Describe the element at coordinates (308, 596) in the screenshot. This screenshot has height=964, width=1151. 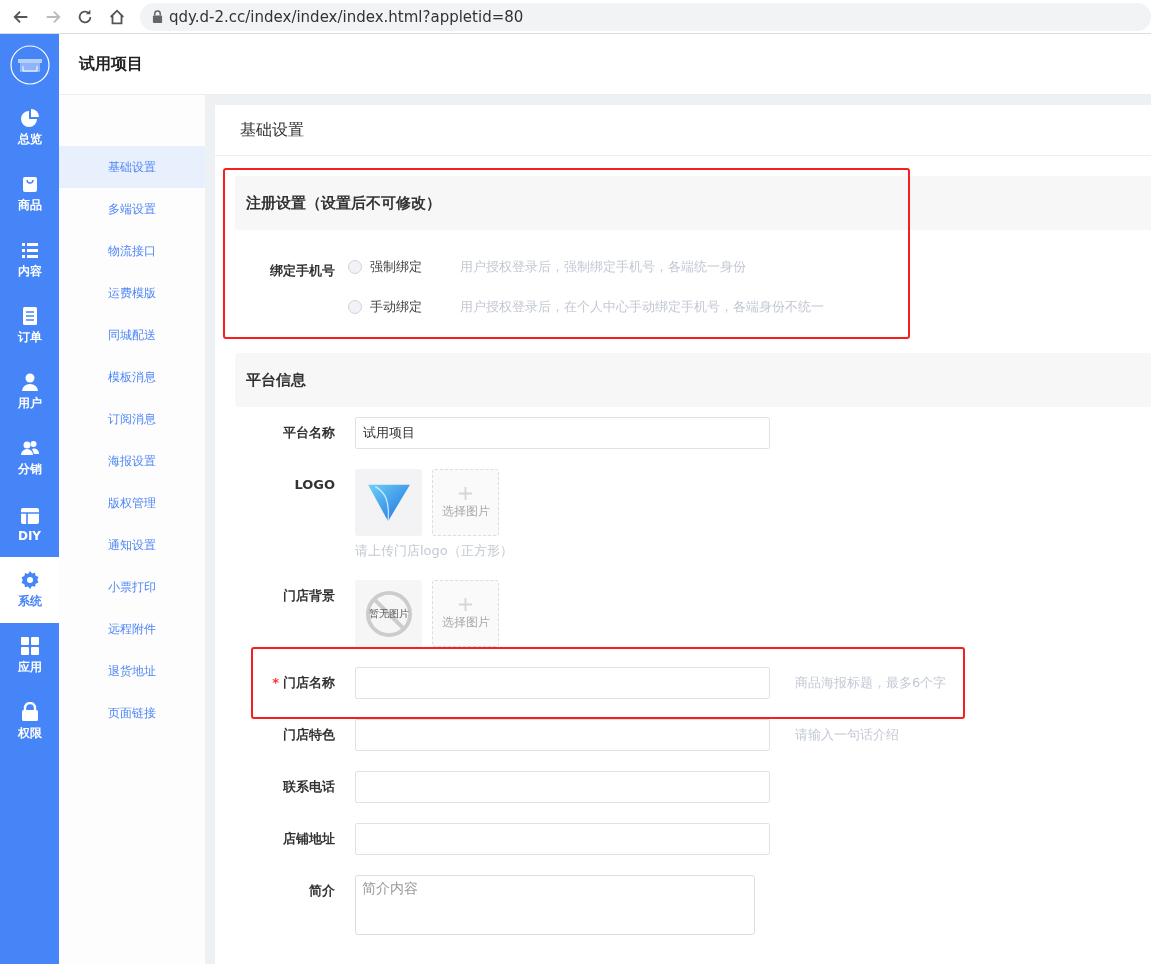
I see `field-label: 门店背景` at that location.